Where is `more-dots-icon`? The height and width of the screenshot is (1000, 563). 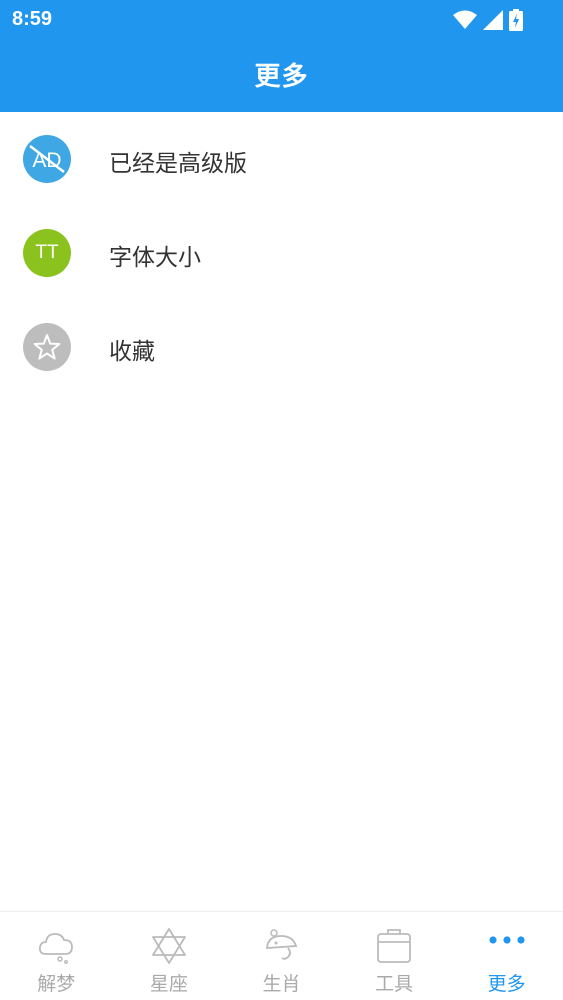
more-dots-icon is located at coordinates (507, 946).